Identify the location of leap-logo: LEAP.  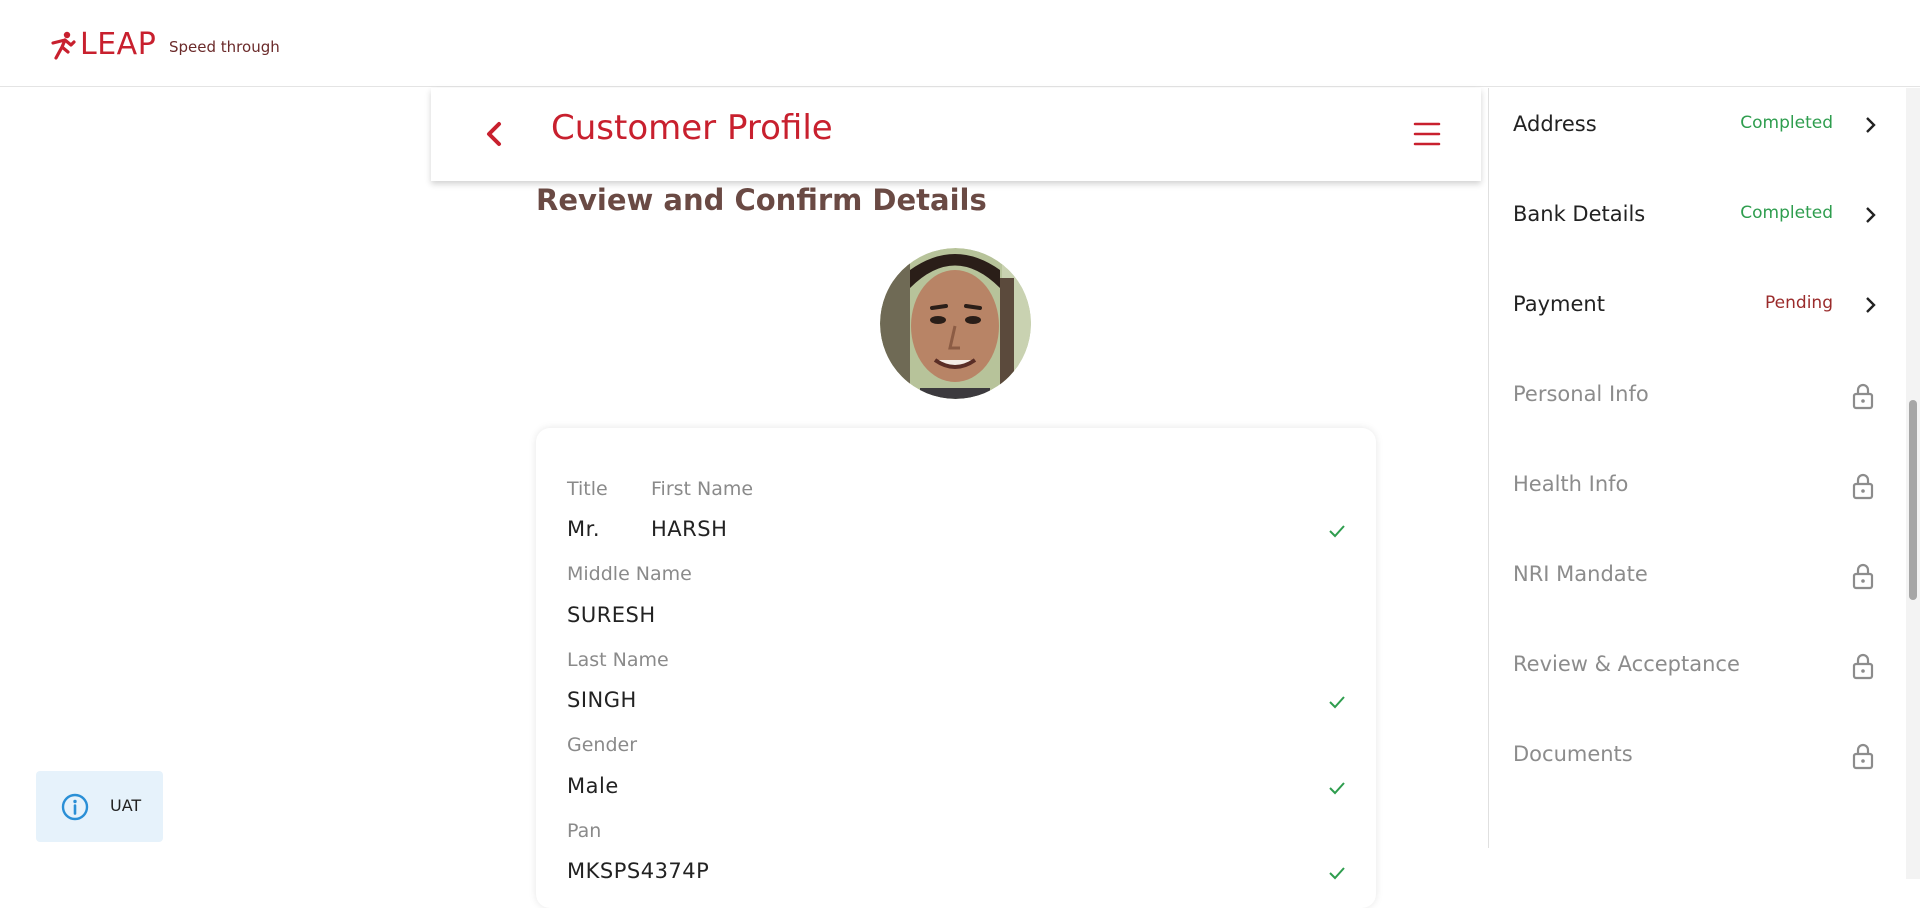
(102, 45).